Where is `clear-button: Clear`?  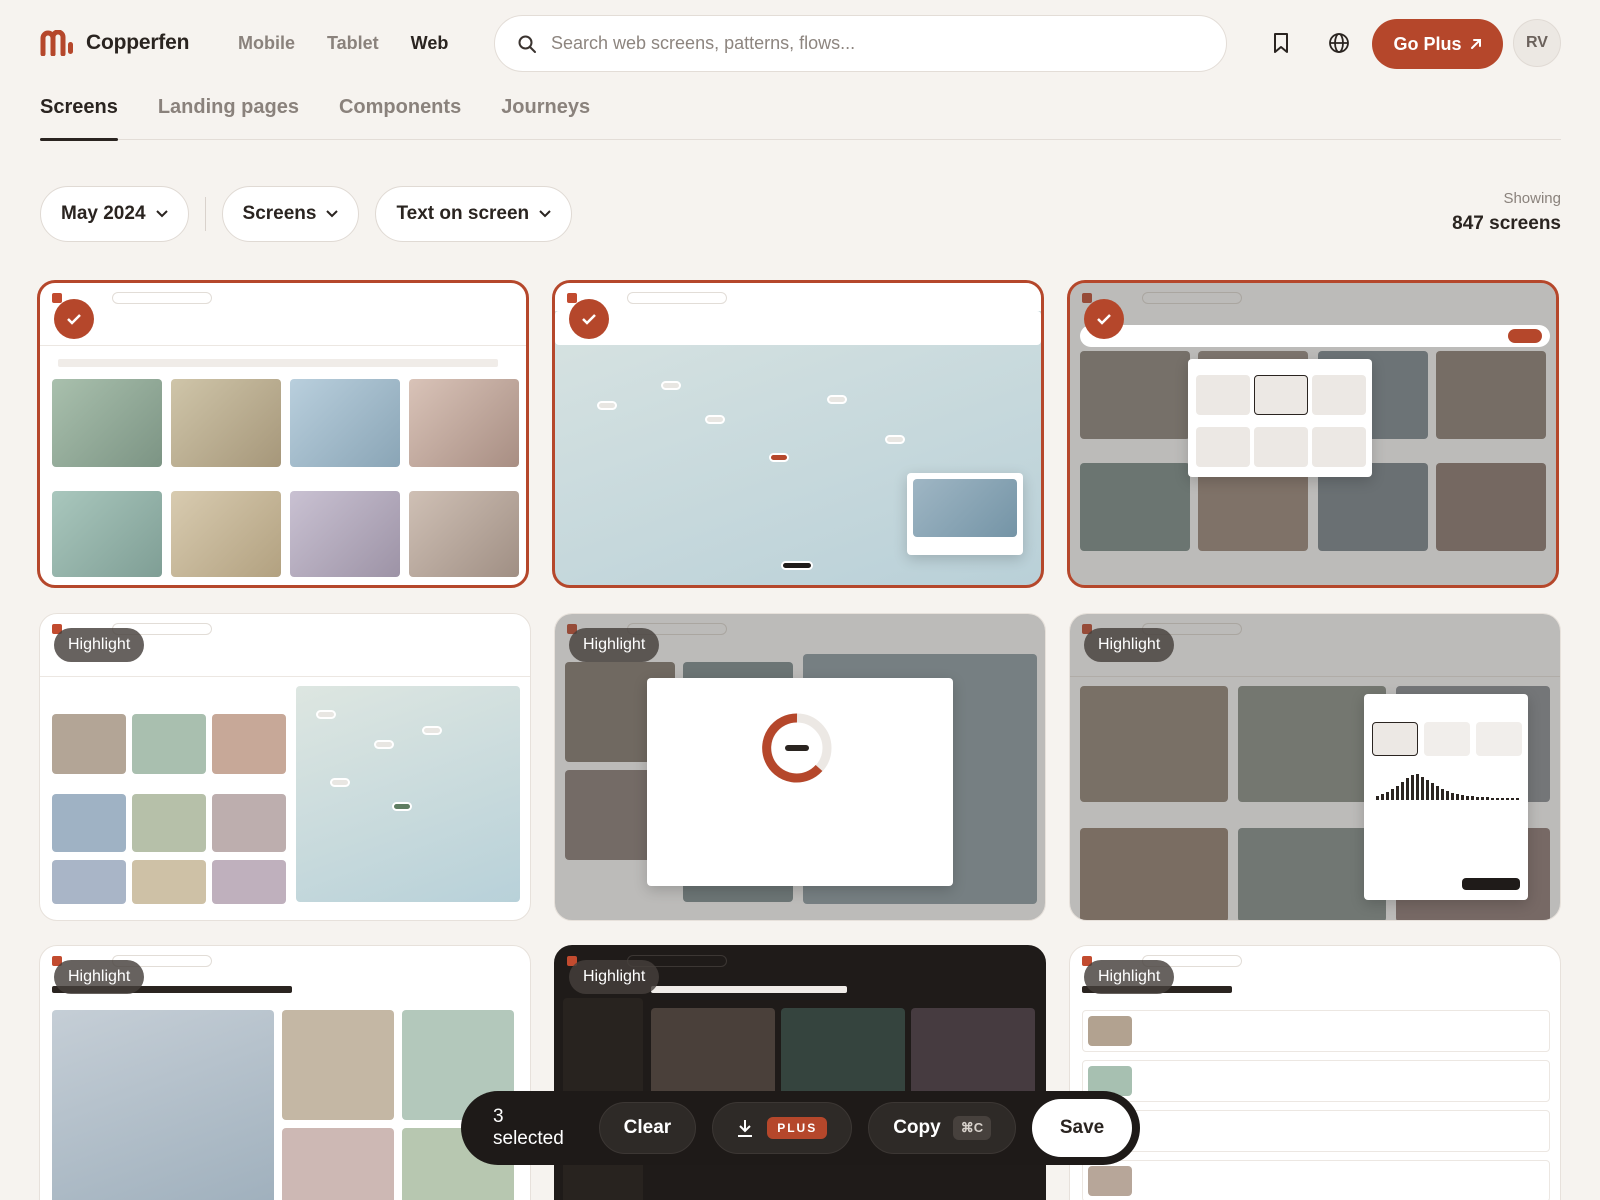
clear-button: Clear is located at coordinates (647, 1128).